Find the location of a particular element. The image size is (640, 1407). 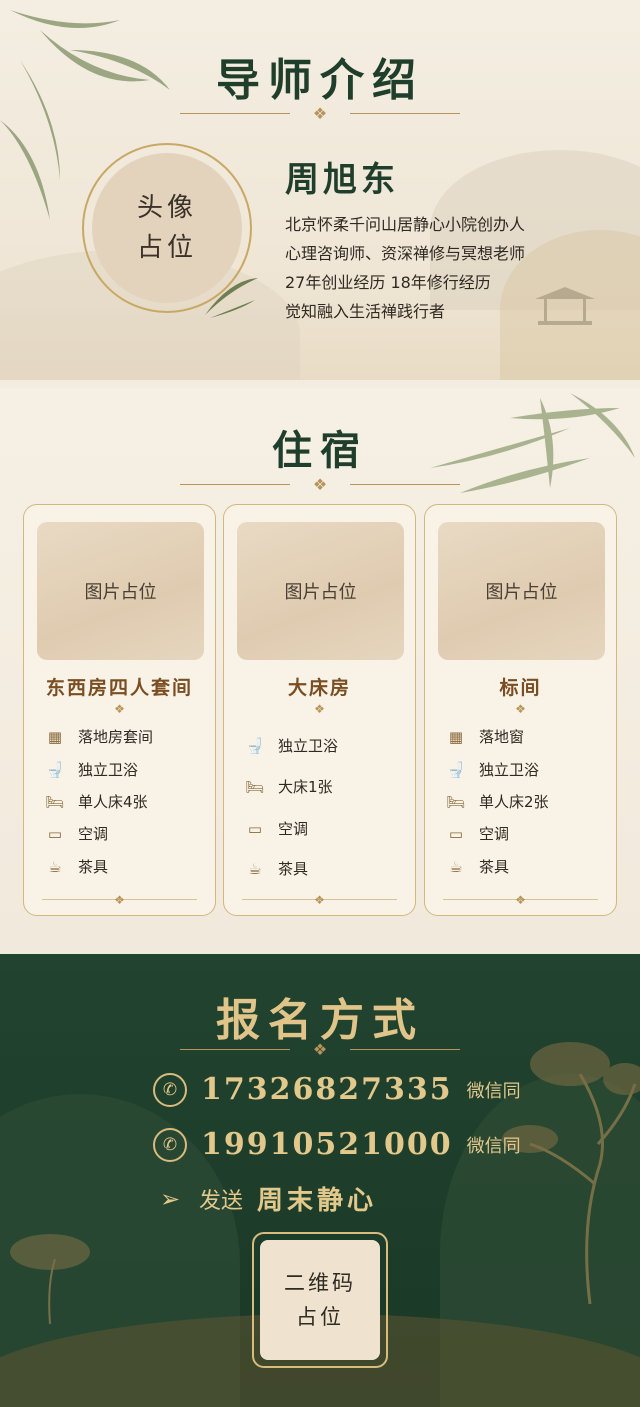

room-feature-label: 落地窗 is located at coordinates (502, 737).